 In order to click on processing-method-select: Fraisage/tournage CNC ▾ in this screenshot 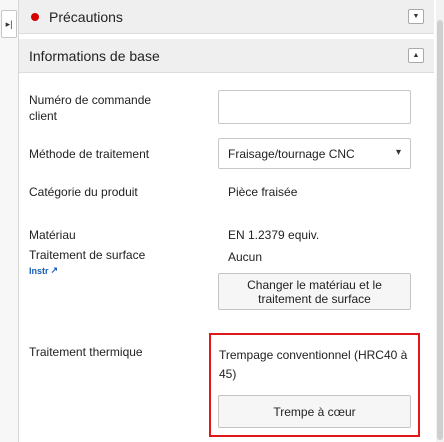, I will do `click(314, 153)`.